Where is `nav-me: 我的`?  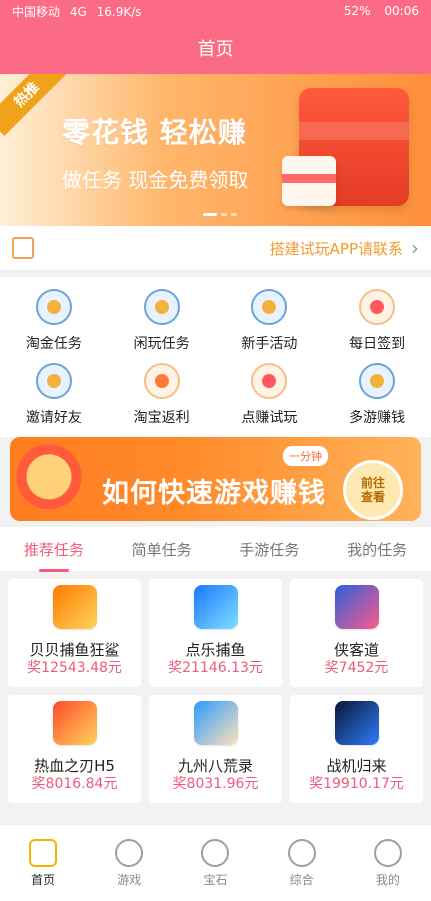 nav-me: 我的 is located at coordinates (388, 863).